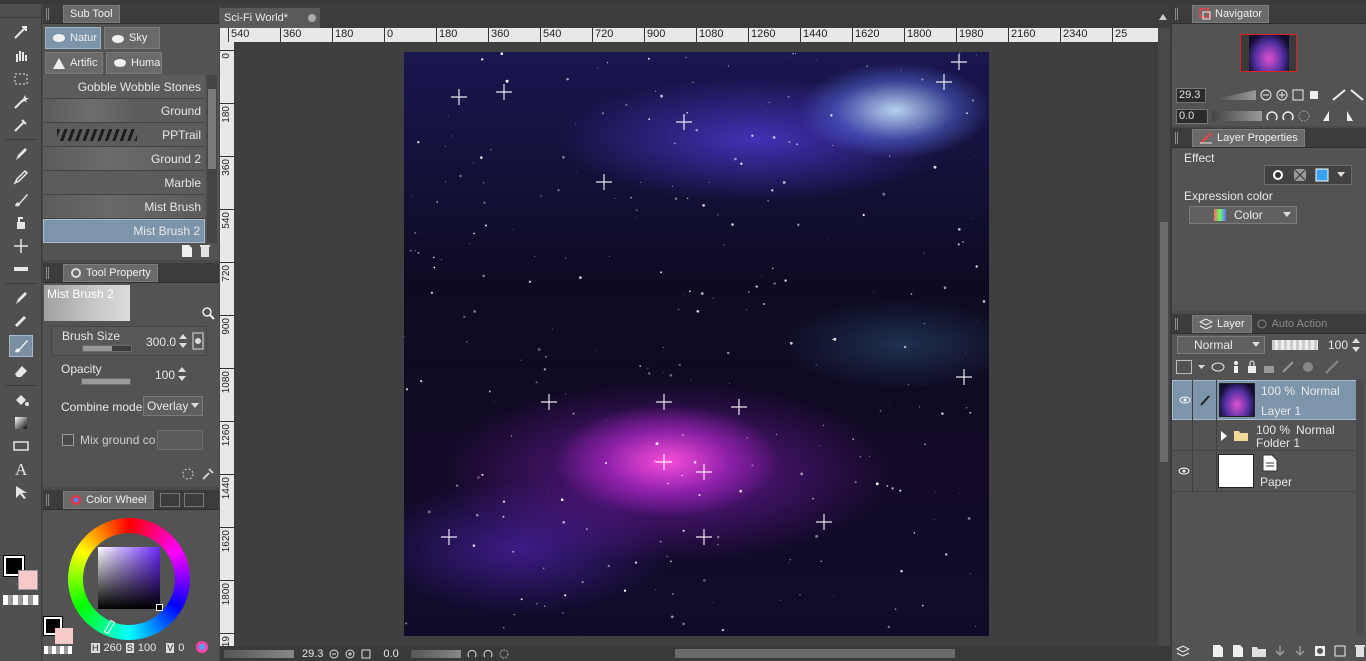 This screenshot has height=661, width=1366. Describe the element at coordinates (1184, 367) in the screenshot. I see `palette-color-icon` at that location.